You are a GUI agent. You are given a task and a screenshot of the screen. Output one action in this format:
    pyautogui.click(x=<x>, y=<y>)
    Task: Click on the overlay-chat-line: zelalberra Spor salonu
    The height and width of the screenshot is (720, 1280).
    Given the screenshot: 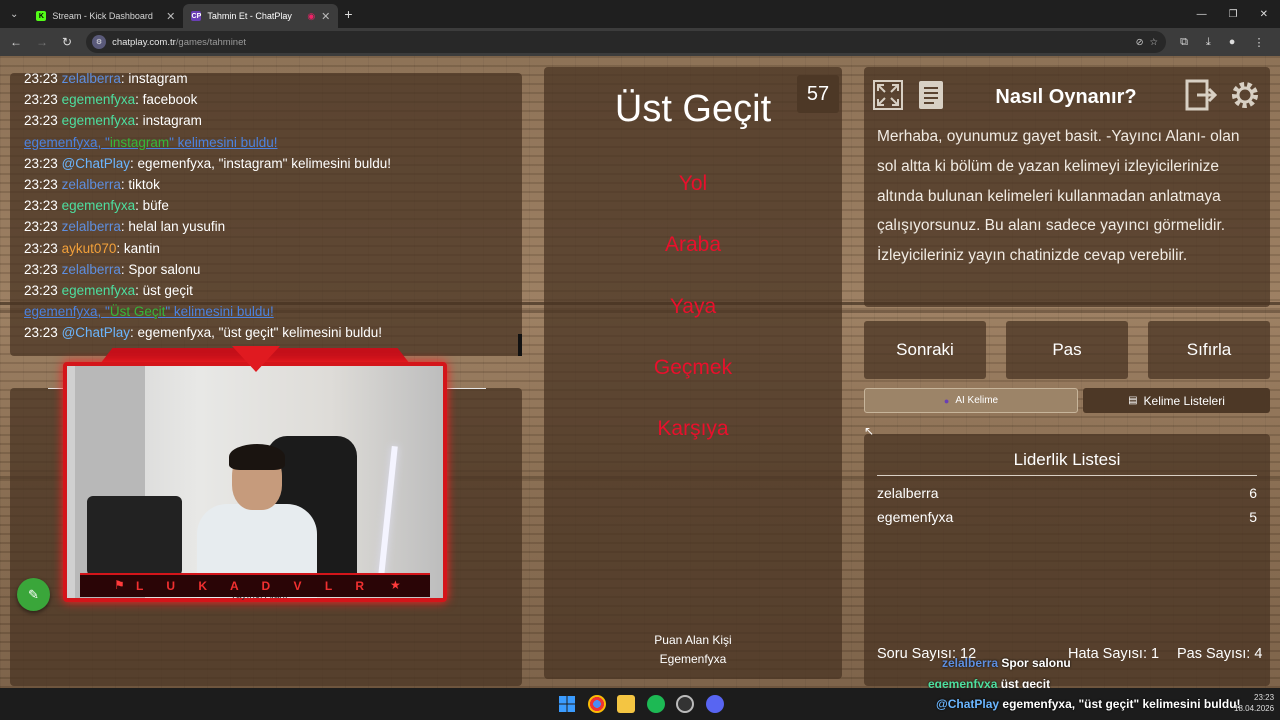 What is the action you would take?
    pyautogui.click(x=1006, y=663)
    